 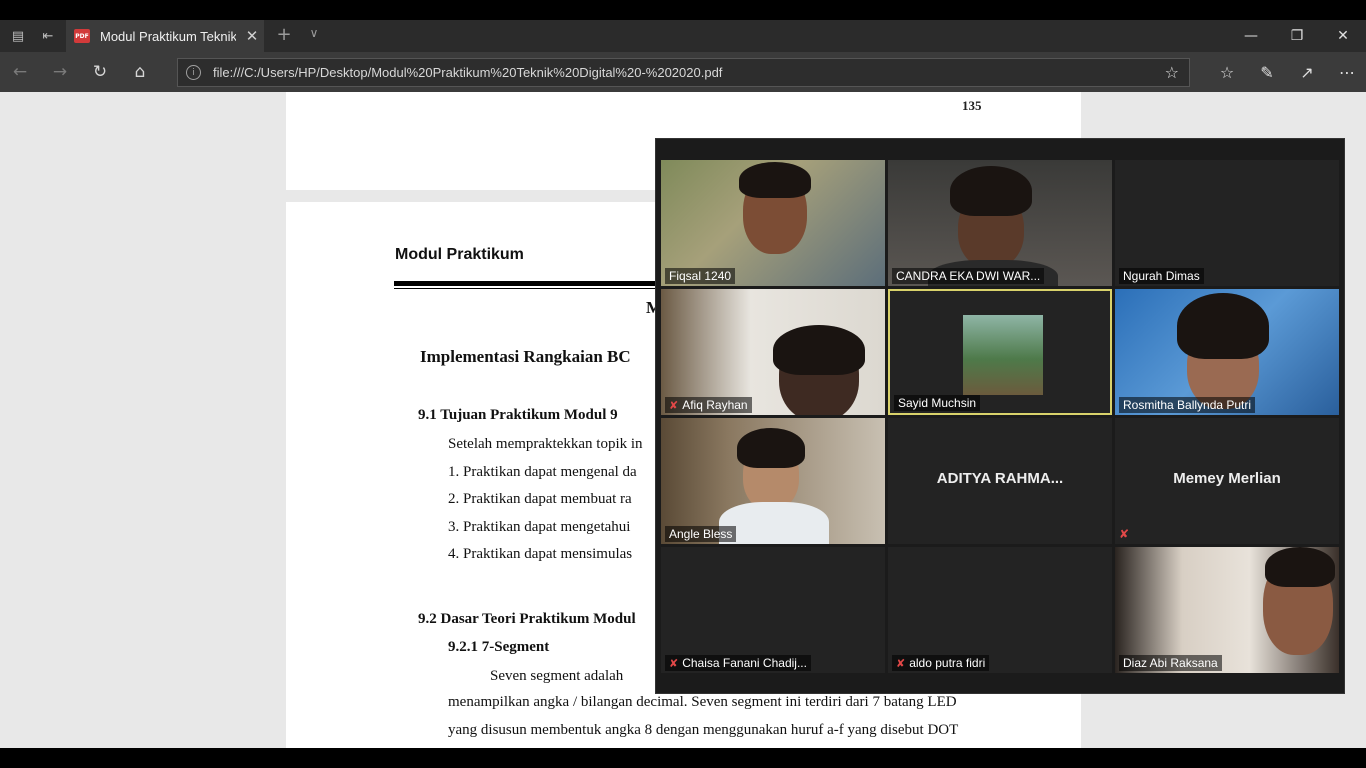 I want to click on participant-tile: Memey Merlian ✘, so click(x=1227, y=481).